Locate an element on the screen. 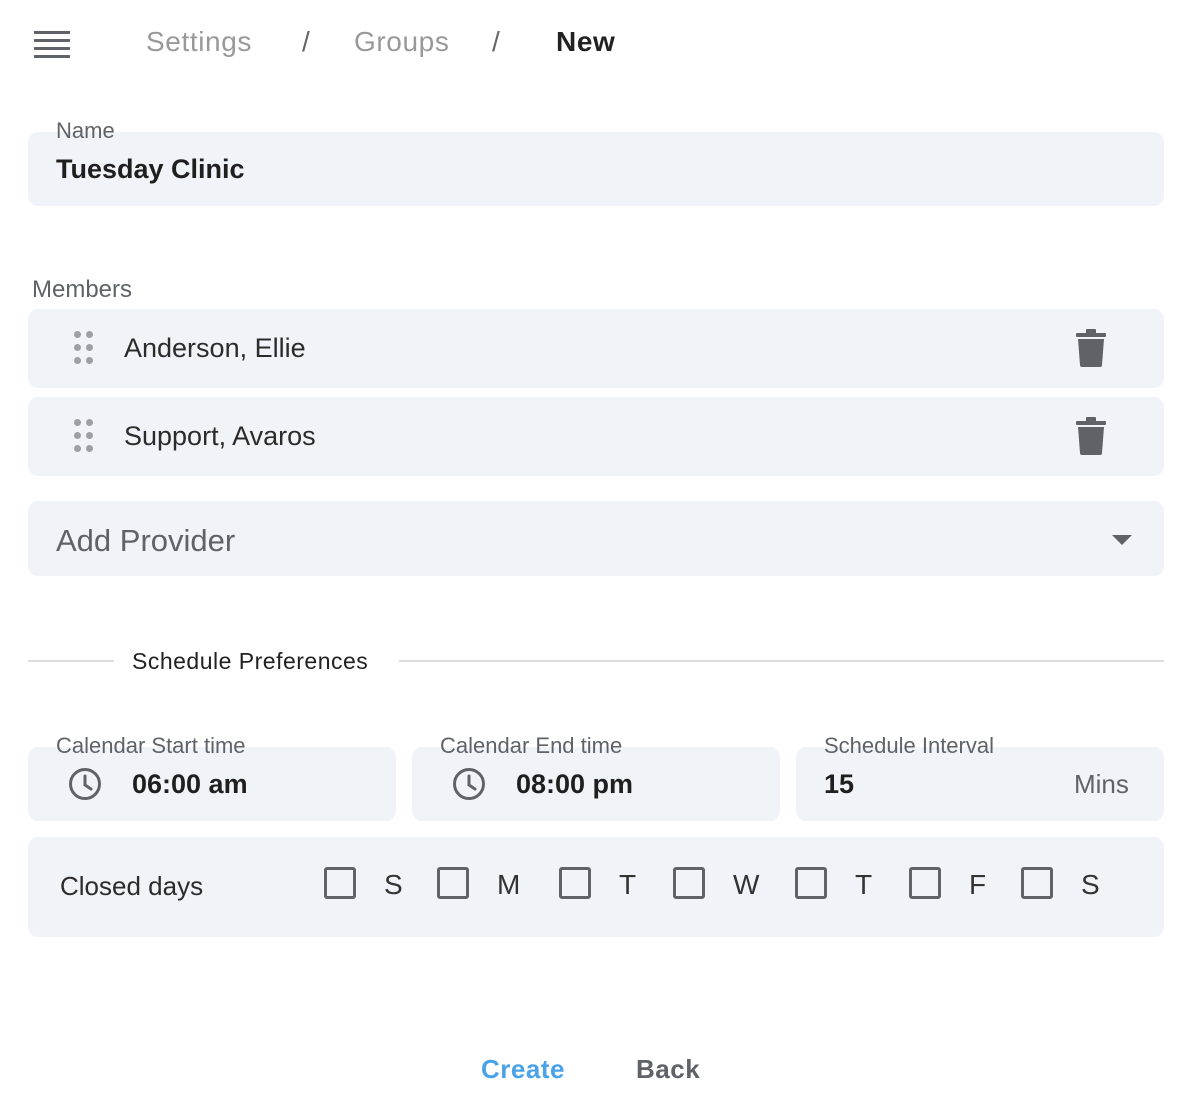  add-provider-select: Add Provider is located at coordinates (596, 538).